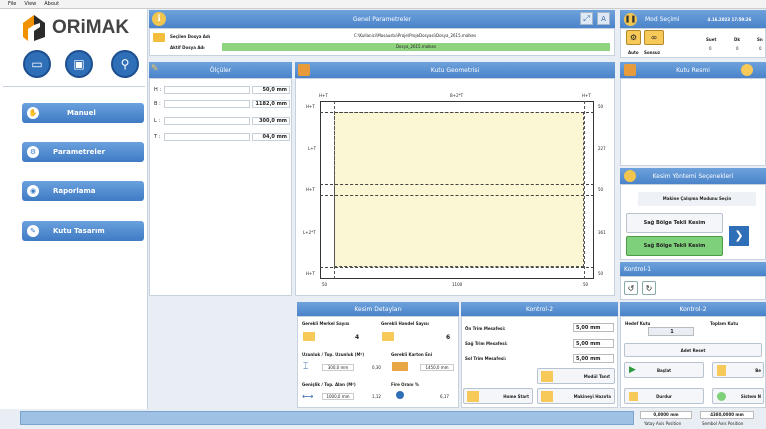 The image size is (766, 429). What do you see at coordinates (271, 137) in the screenshot?
I see `dim-t-value: 04,0 mm` at bounding box center [271, 137].